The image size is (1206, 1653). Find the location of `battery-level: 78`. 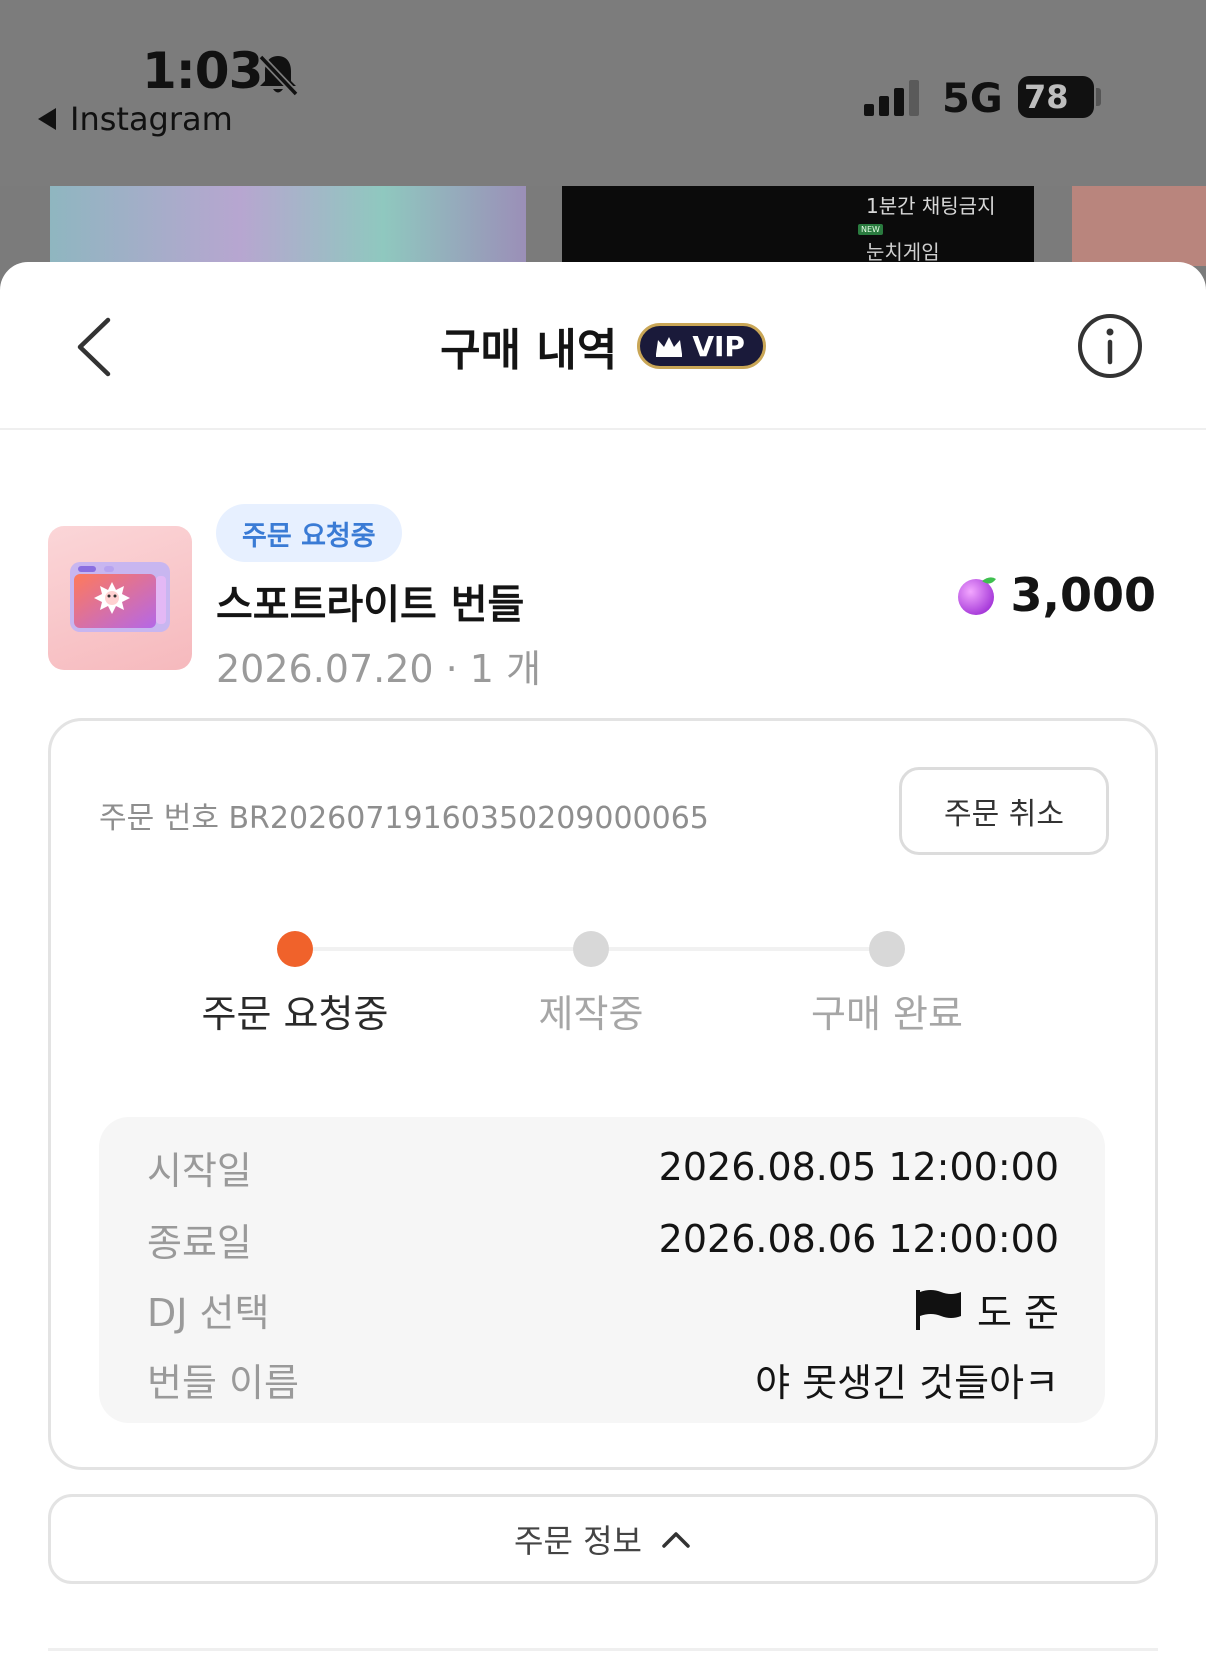

battery-level: 78 is located at coordinates (1046, 97).